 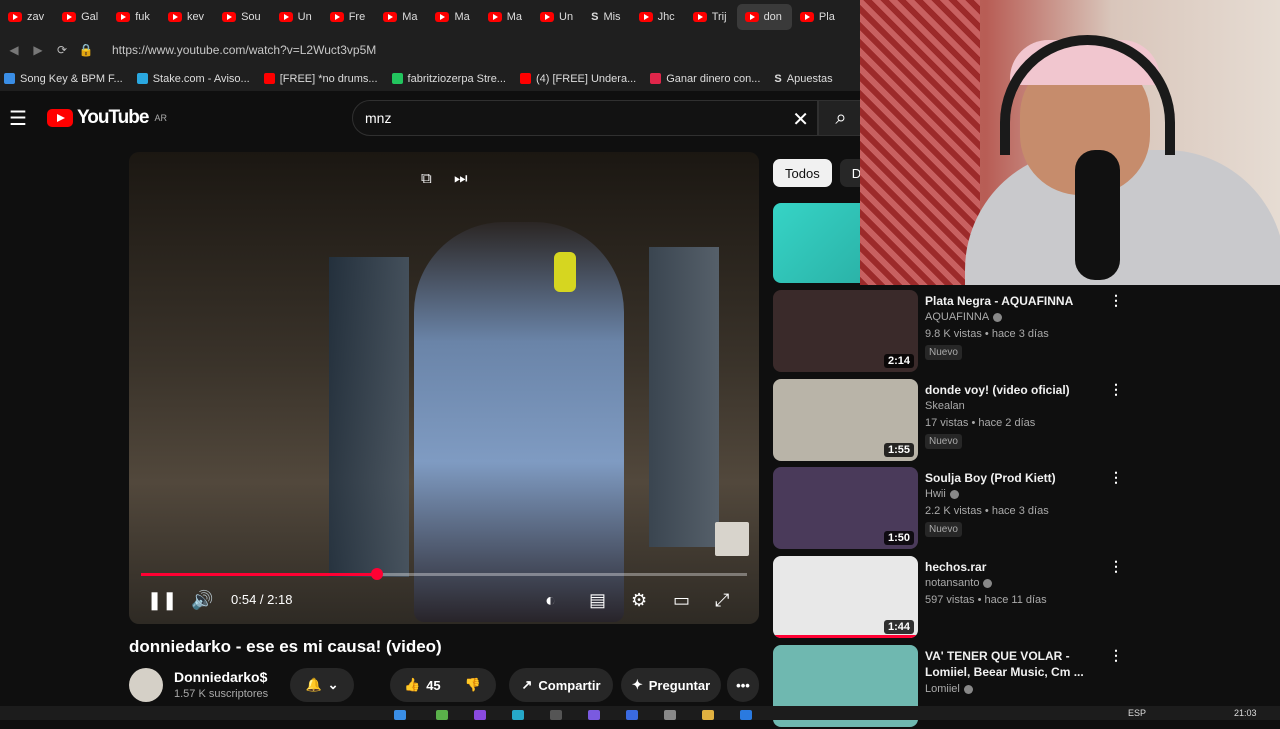 What do you see at coordinates (444, 574) in the screenshot?
I see `progress-bar` at bounding box center [444, 574].